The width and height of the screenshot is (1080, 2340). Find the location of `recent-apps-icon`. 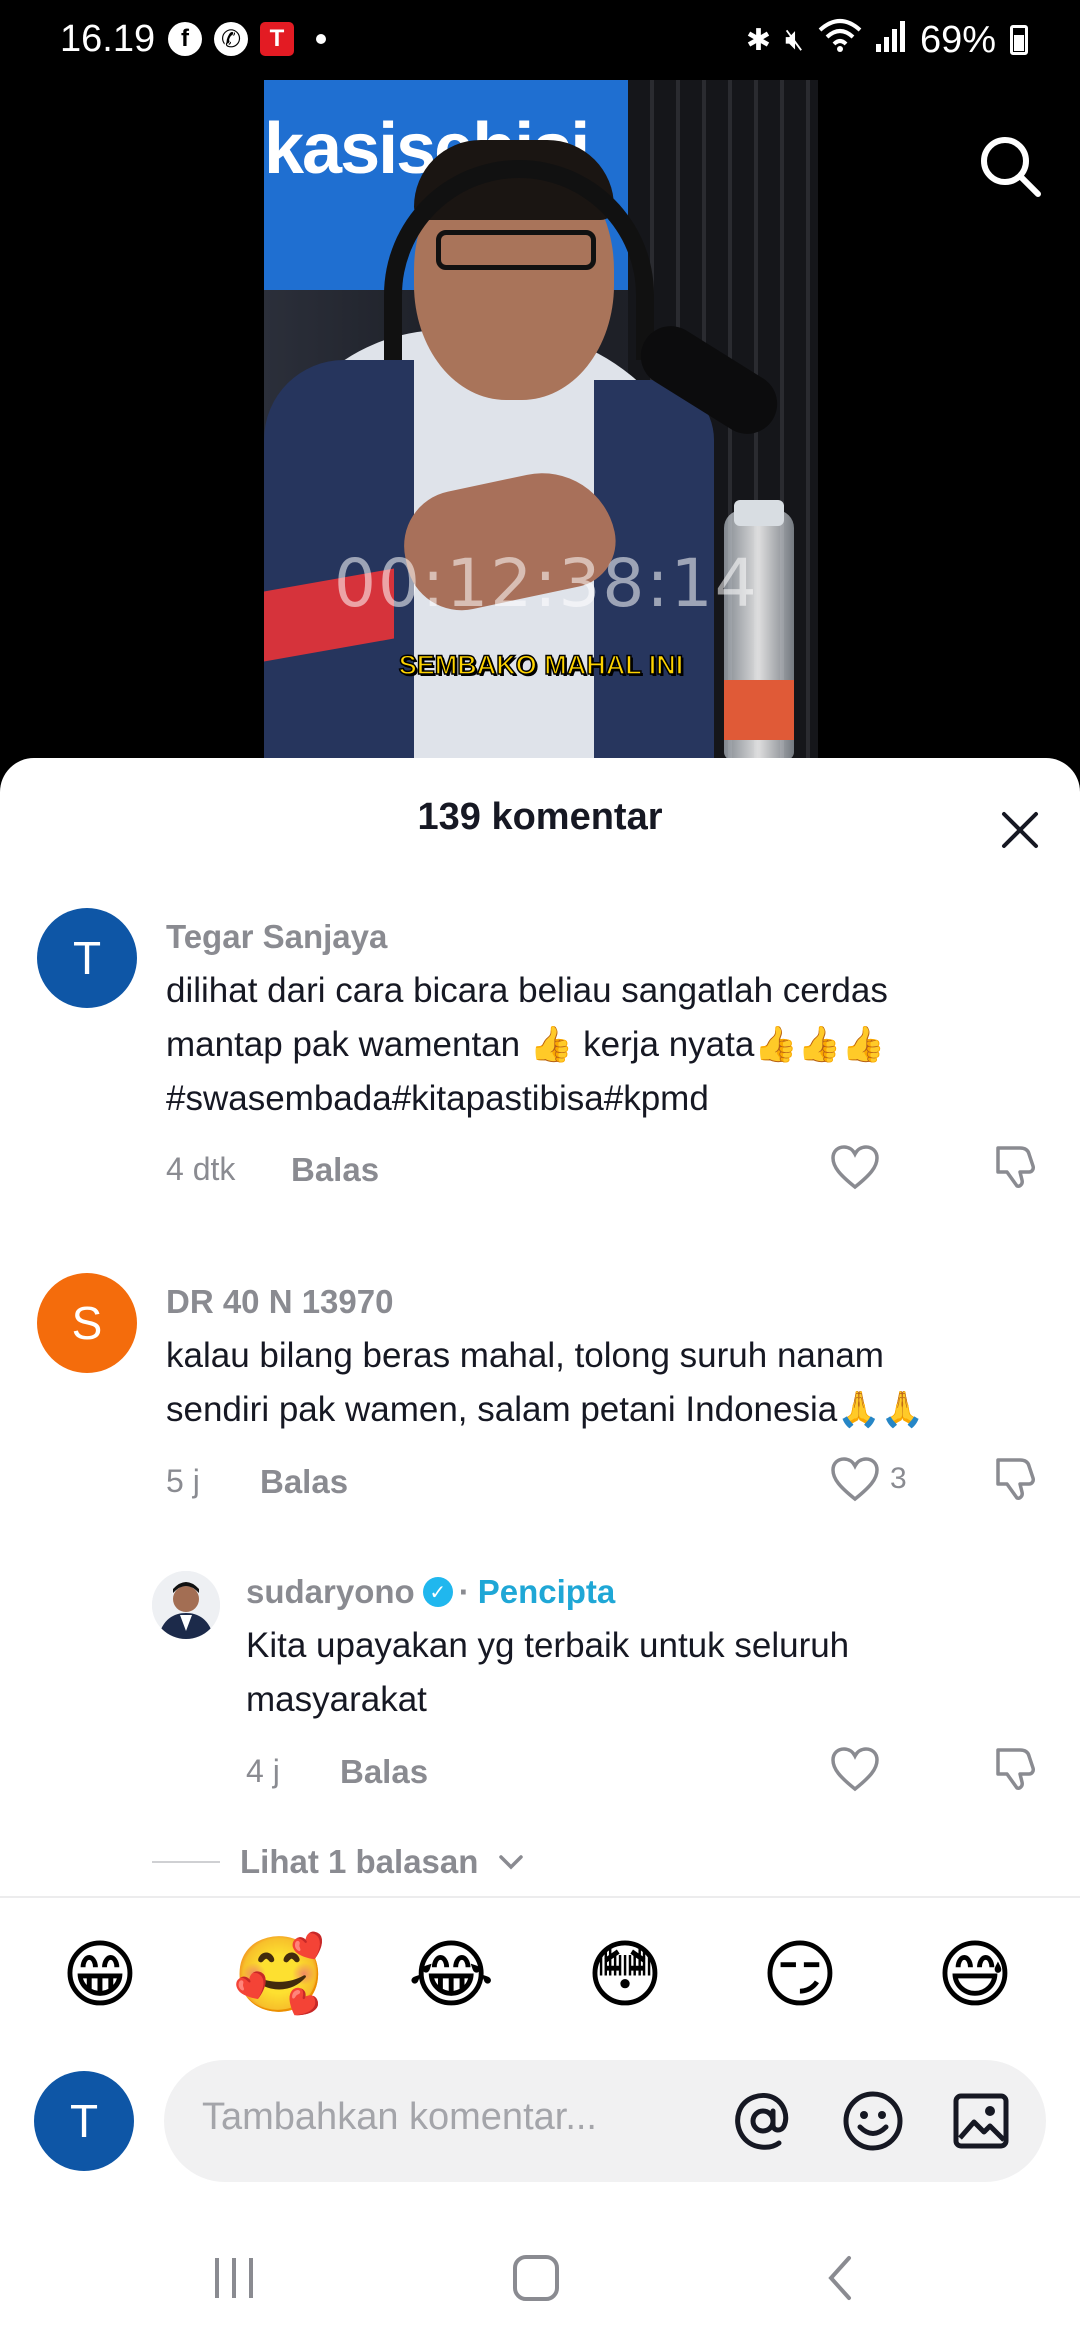

recent-apps-icon is located at coordinates (234, 2278).